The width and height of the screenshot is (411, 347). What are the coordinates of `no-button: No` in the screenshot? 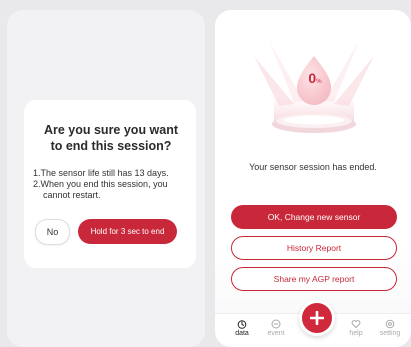 It's located at (52, 232).